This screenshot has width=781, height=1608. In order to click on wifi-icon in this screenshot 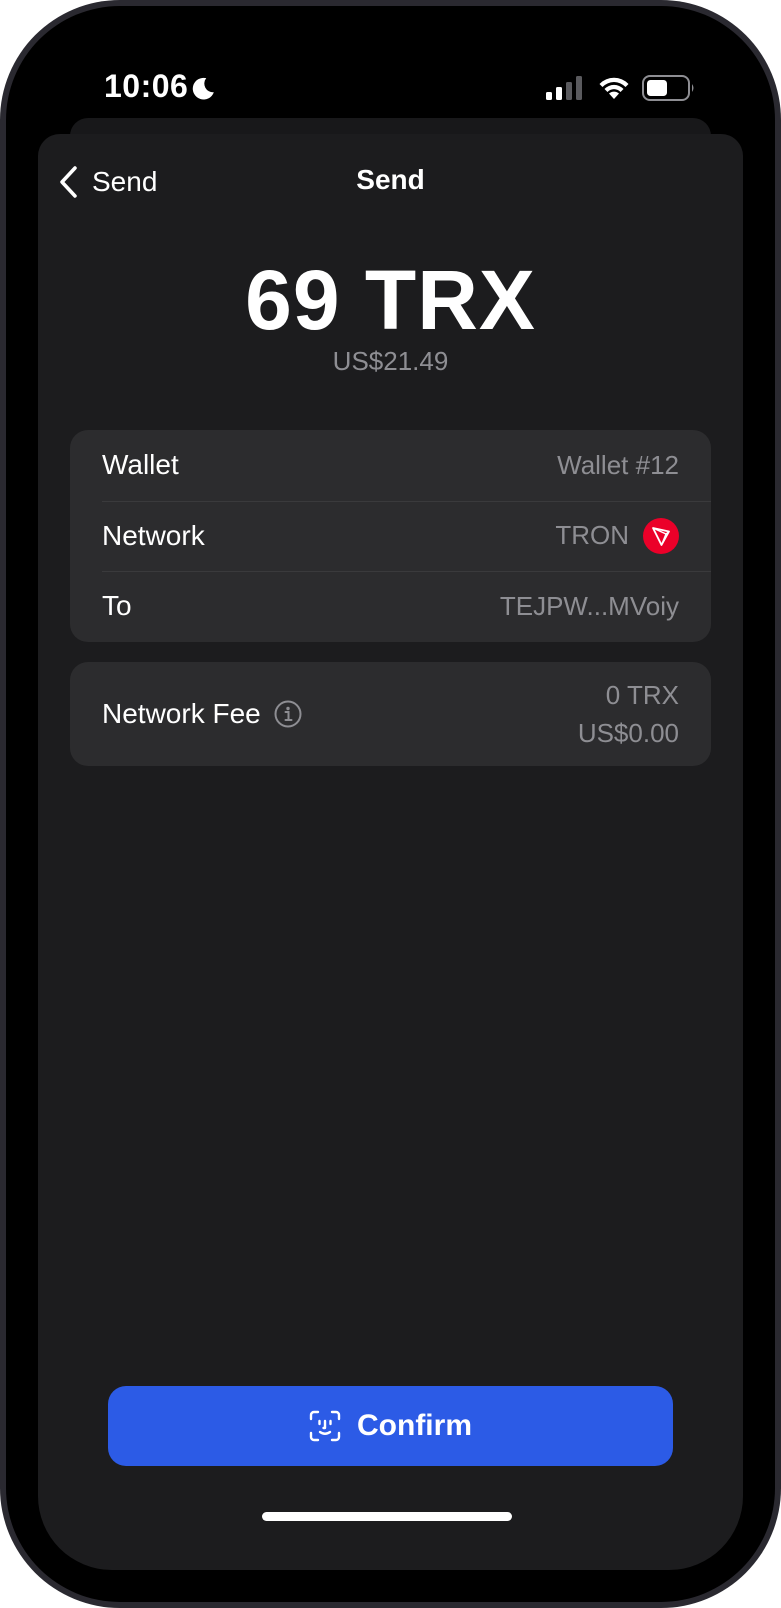, I will do `click(614, 88)`.